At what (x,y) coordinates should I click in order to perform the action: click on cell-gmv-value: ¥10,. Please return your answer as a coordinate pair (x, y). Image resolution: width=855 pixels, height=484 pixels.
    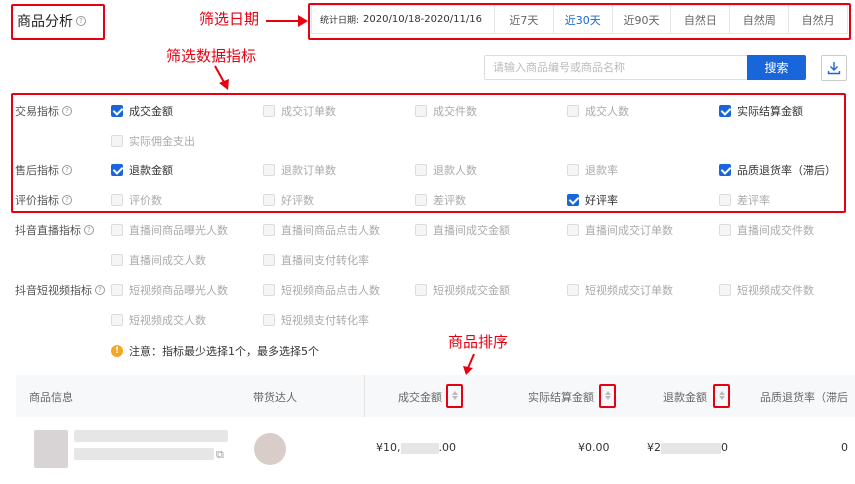
    Looking at the image, I should click on (388, 447).